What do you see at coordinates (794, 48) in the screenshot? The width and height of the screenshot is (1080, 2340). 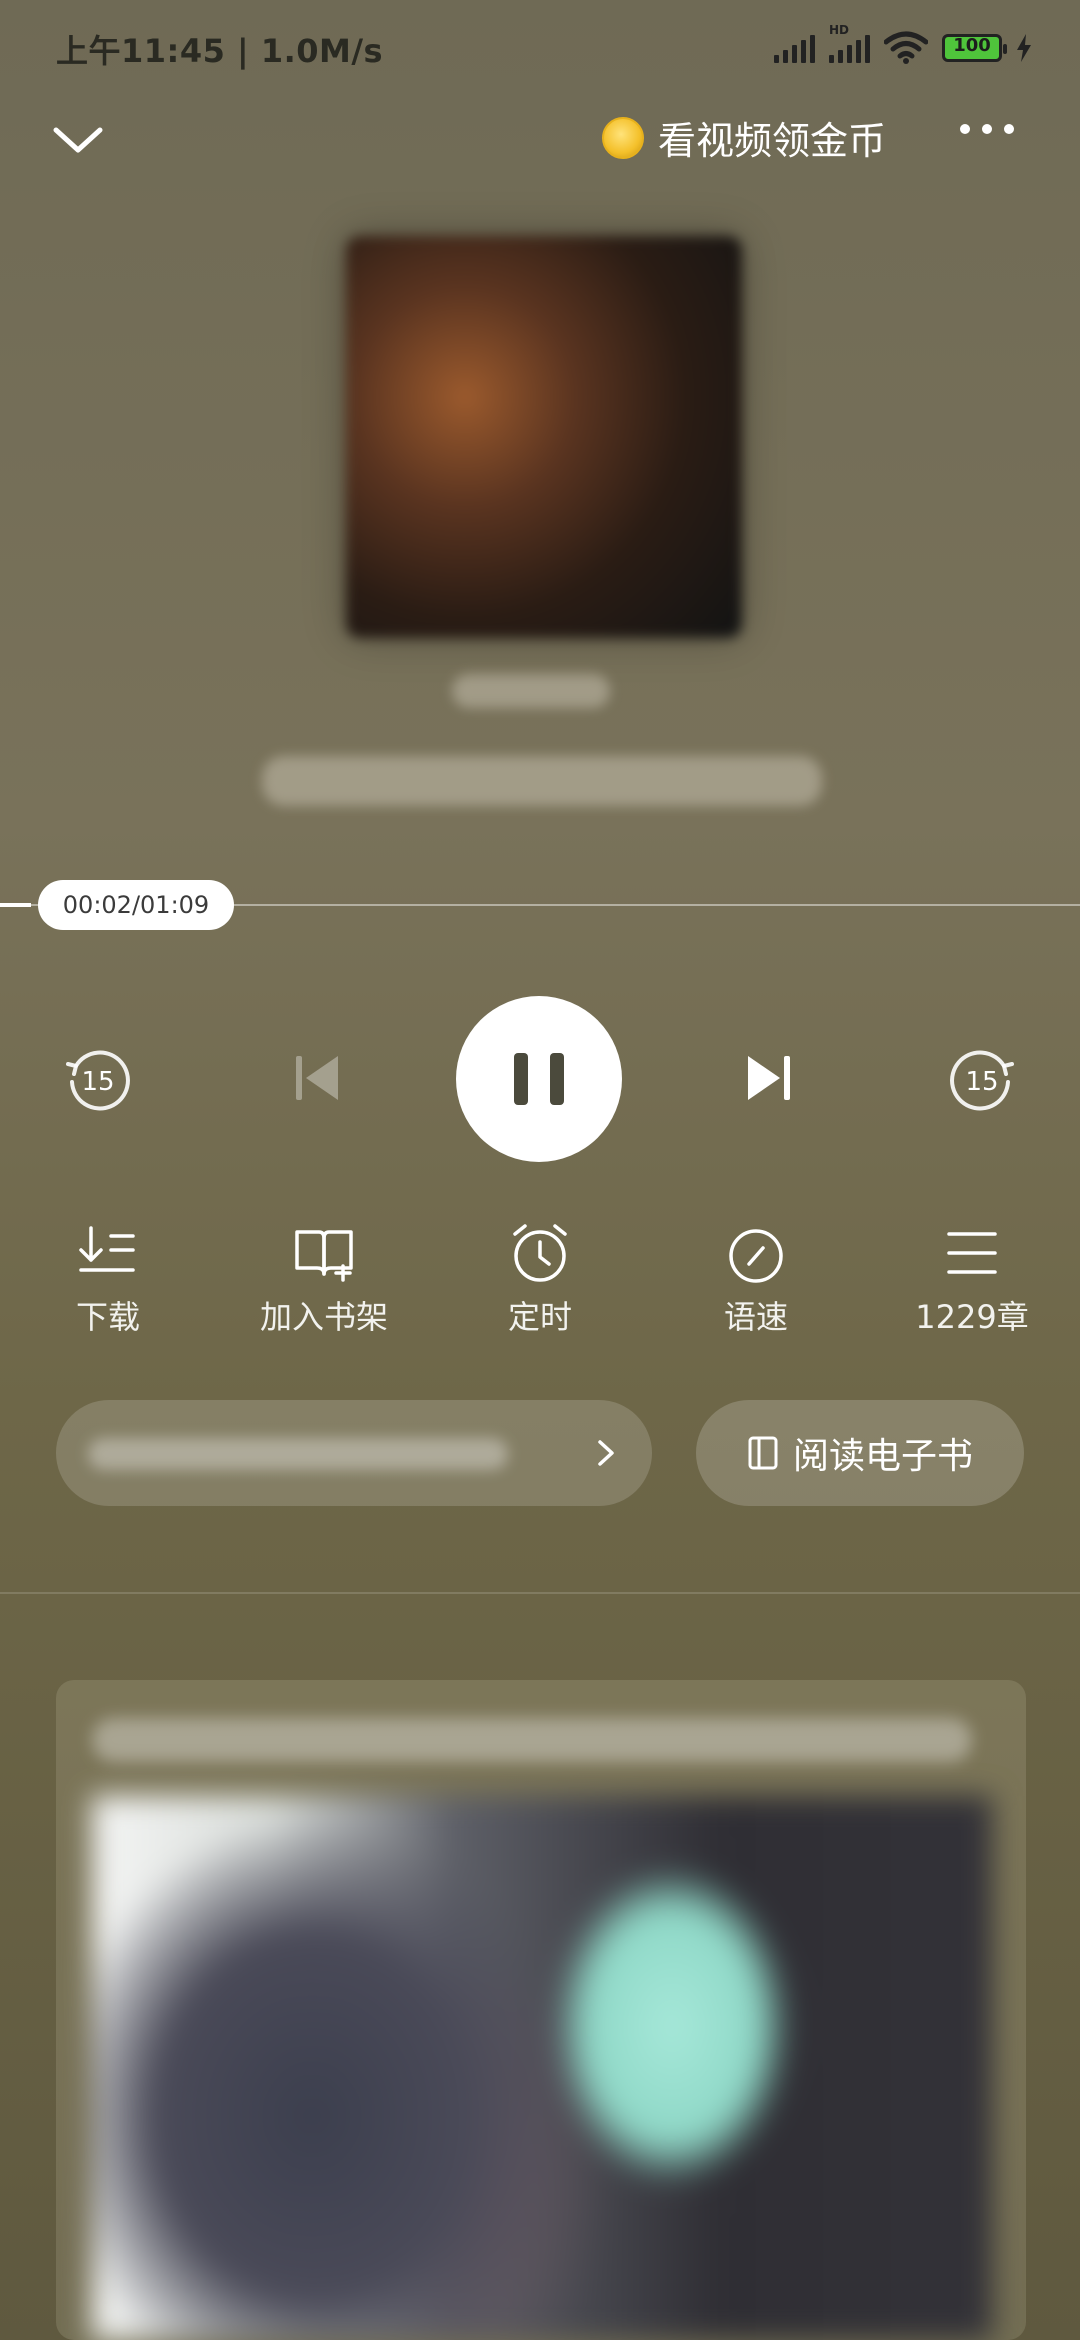 I see `cell-signal-icon` at bounding box center [794, 48].